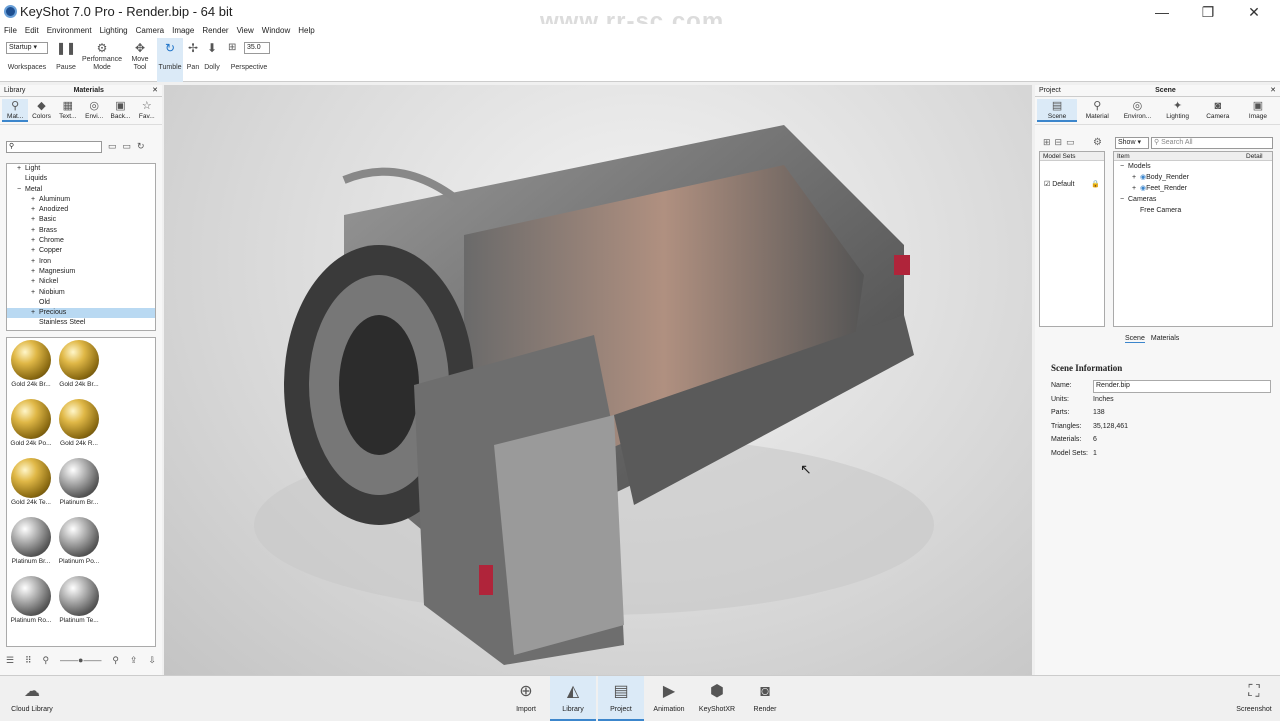 Image resolution: width=1280 pixels, height=721 pixels. What do you see at coordinates (41, 110) in the screenshot?
I see `category-colors: ◆ Colors` at bounding box center [41, 110].